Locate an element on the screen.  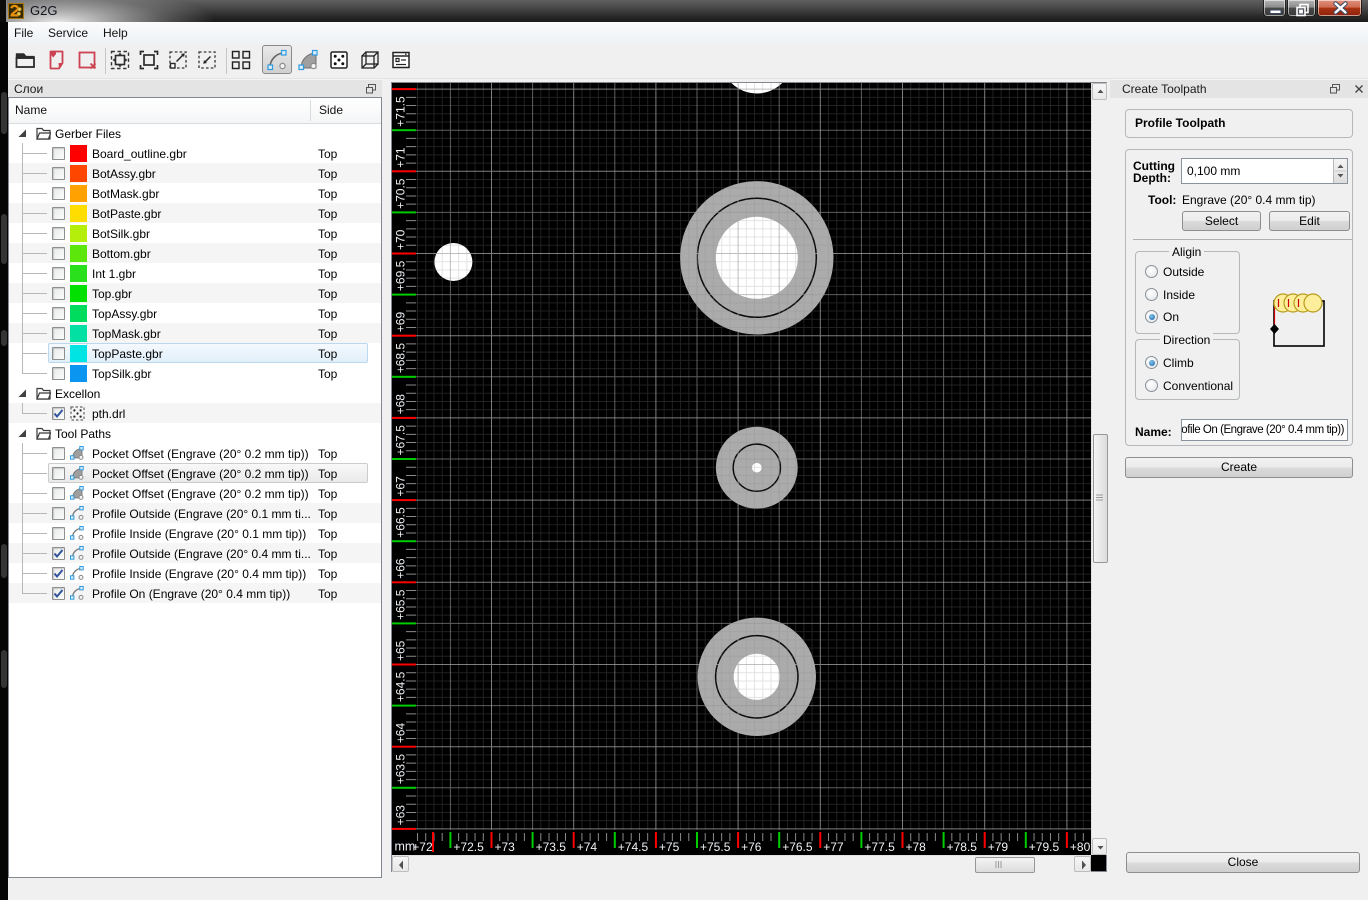
svg-text: +67 is located at coordinates (401, 486).